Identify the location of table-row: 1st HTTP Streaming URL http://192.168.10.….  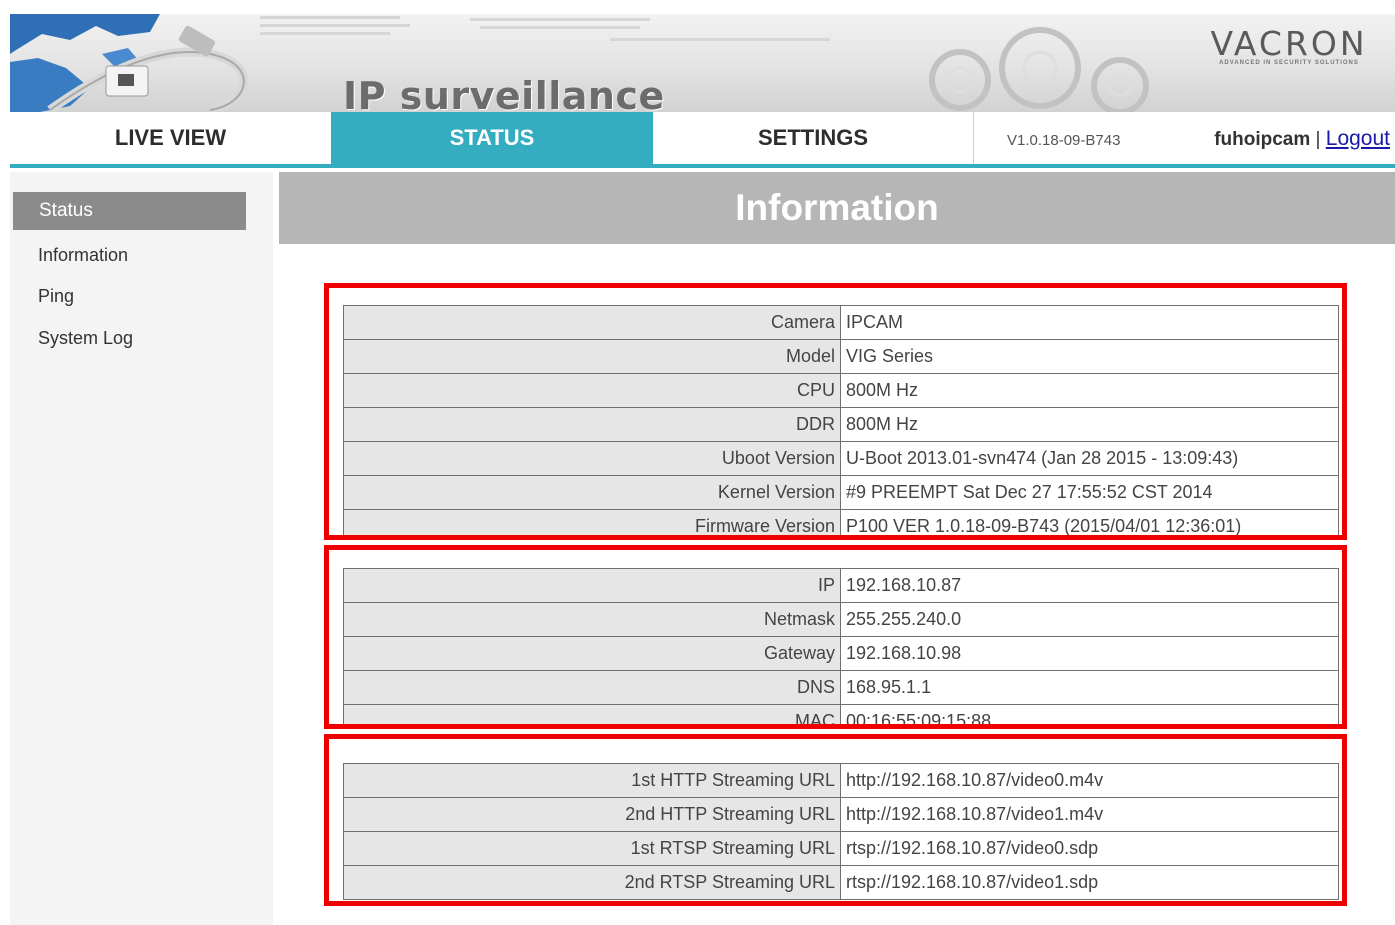
(841, 780).